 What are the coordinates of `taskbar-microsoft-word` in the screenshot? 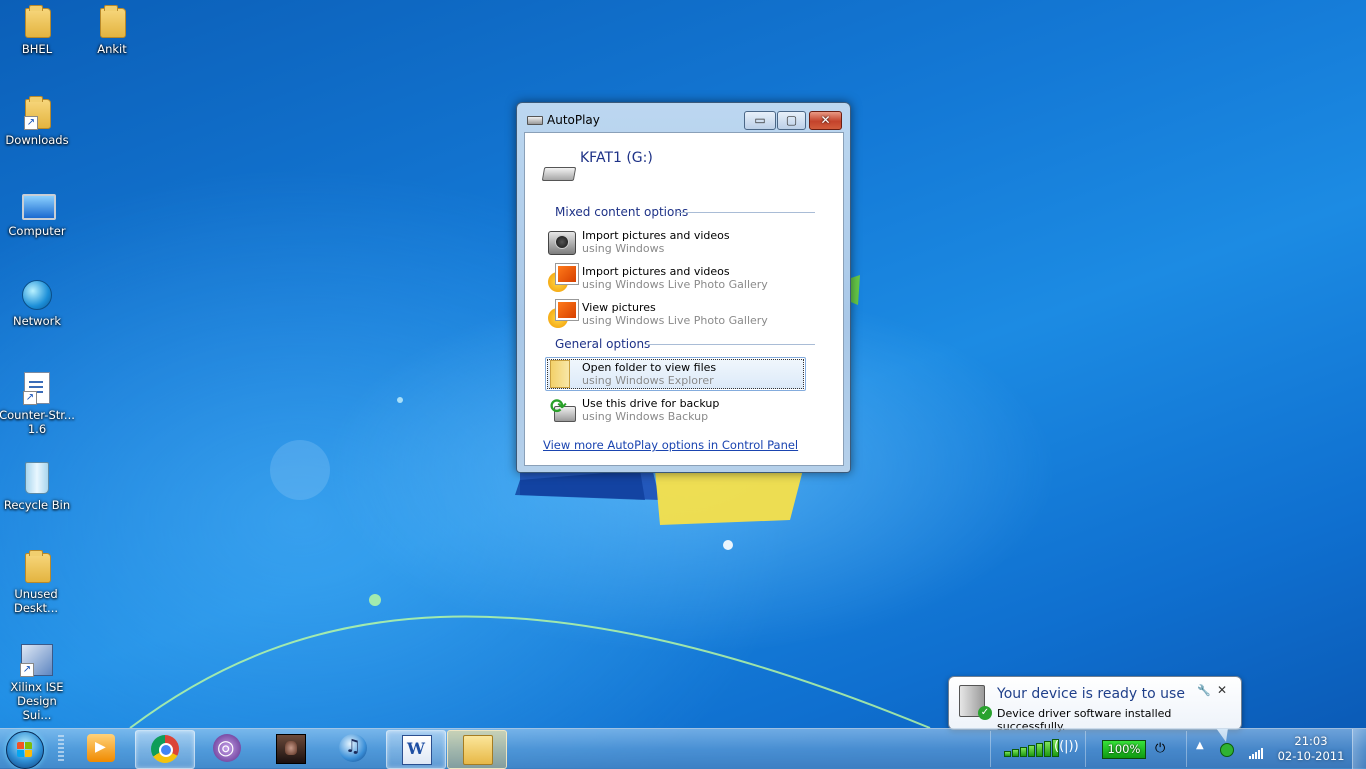 It's located at (416, 749).